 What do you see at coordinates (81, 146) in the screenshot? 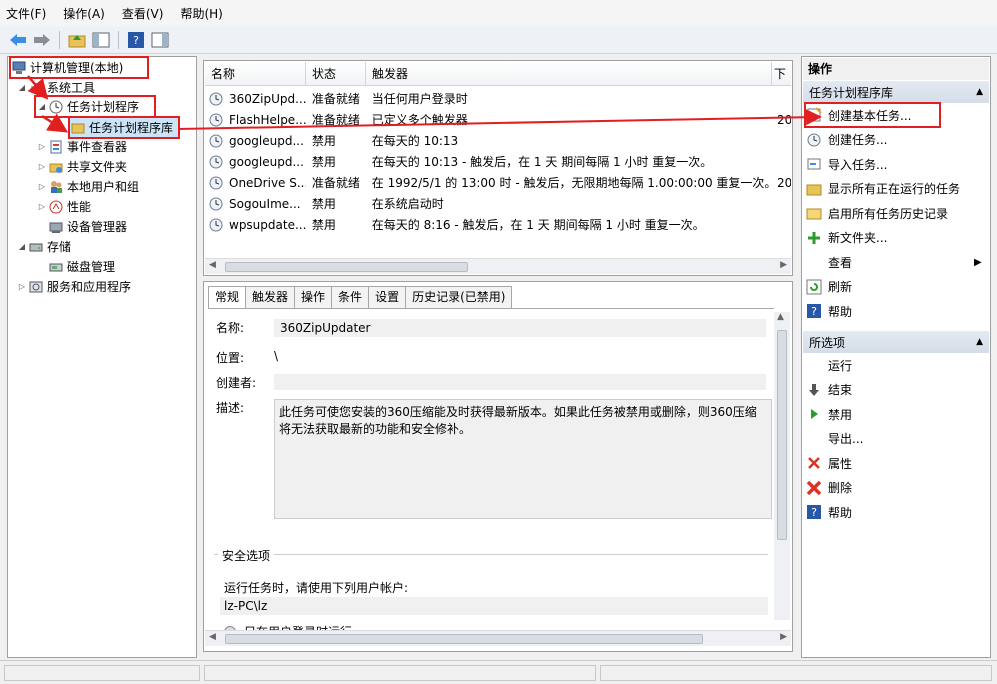
I see `tree-item-event-viewer: ▷ 事件查看器` at bounding box center [81, 146].